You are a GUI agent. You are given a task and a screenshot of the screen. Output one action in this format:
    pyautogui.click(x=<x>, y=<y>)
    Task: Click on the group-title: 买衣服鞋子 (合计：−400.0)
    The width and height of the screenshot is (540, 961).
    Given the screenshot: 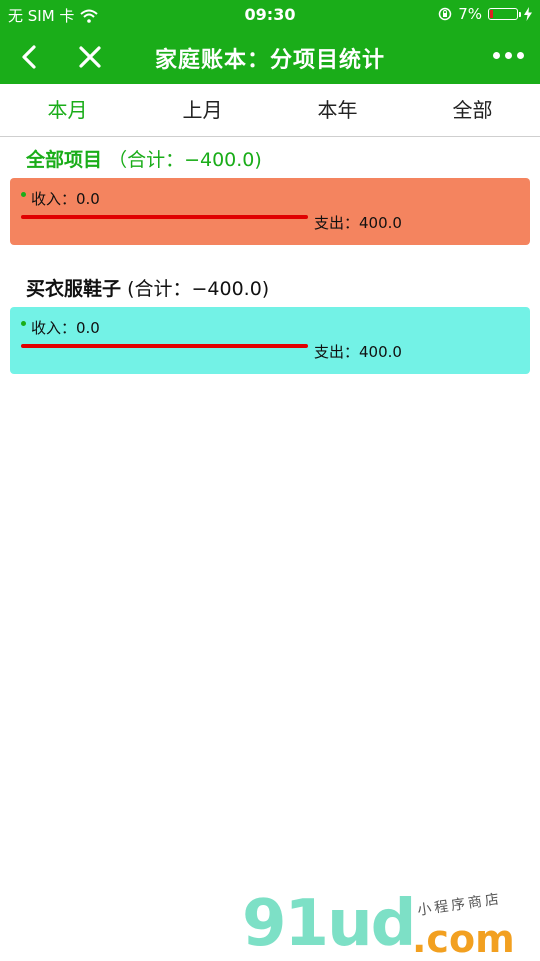 What is the action you would take?
    pyautogui.click(x=147, y=287)
    